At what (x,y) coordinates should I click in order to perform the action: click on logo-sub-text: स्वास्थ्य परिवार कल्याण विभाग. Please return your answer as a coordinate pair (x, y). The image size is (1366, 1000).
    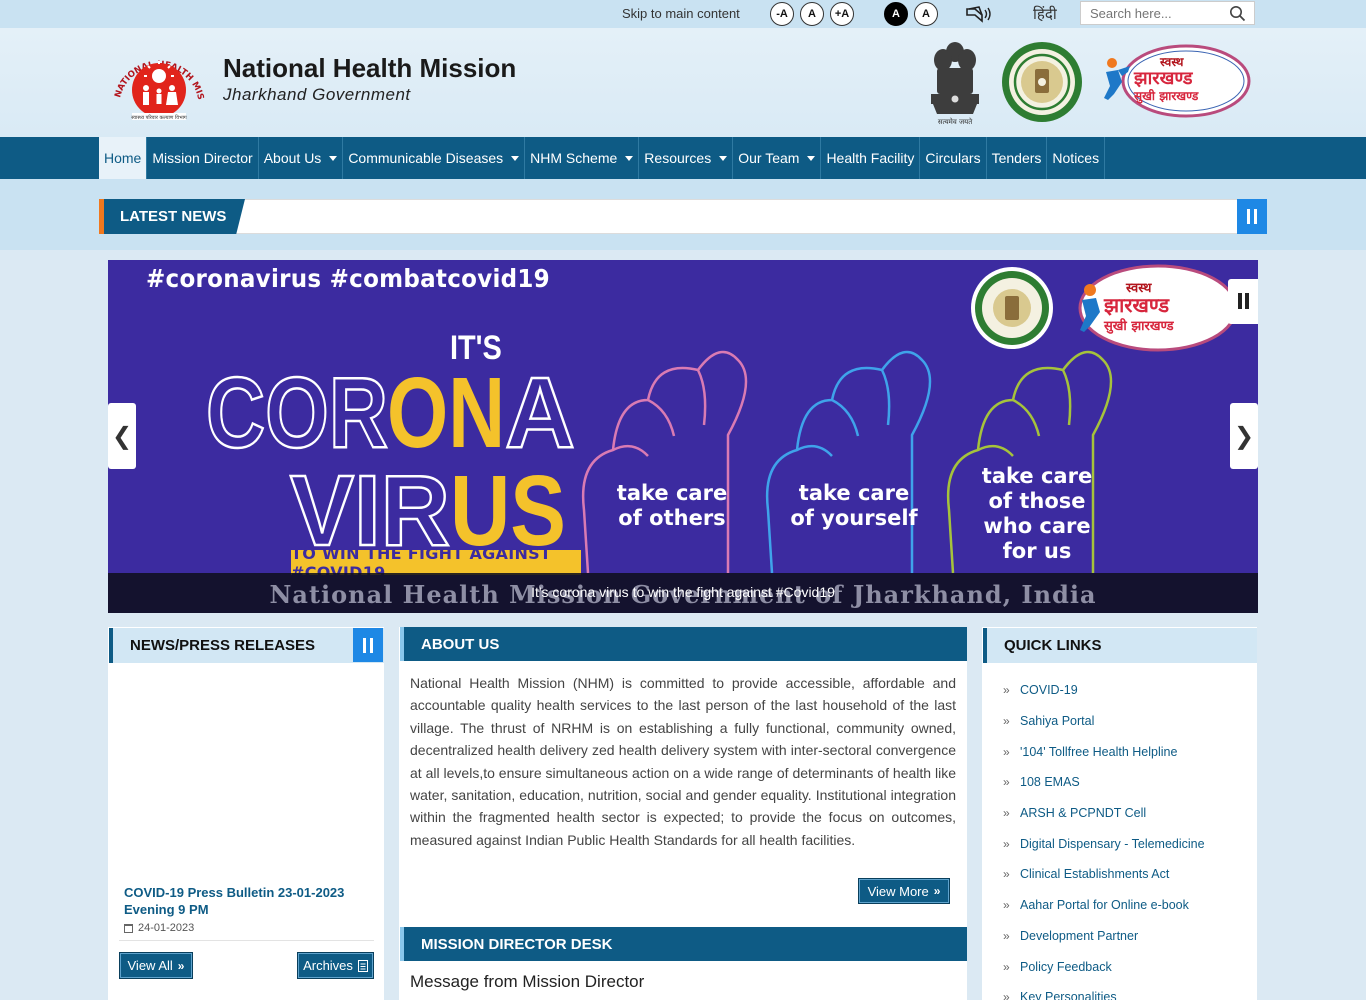
    Looking at the image, I should click on (159, 117).